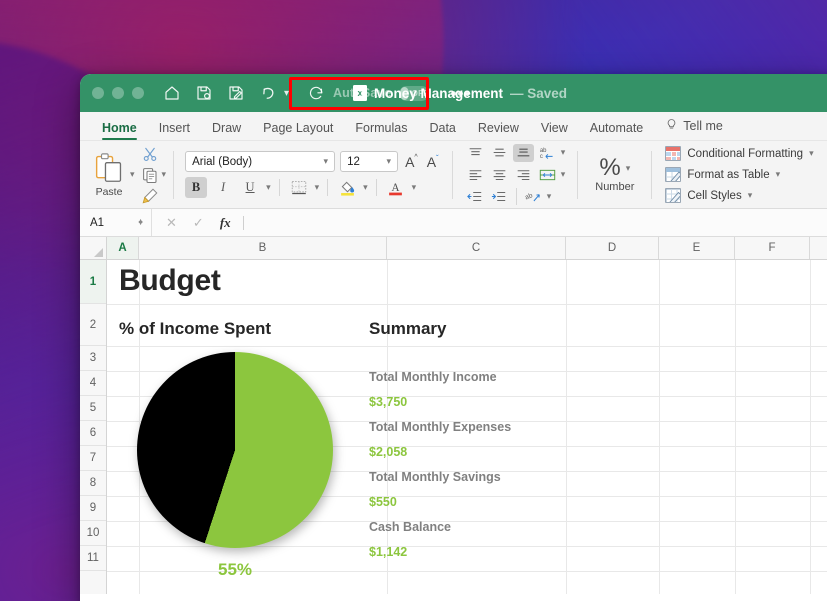 The width and height of the screenshot is (827, 601). What do you see at coordinates (260, 161) in the screenshot?
I see `font-family-select: Arial (Body) ▾` at bounding box center [260, 161].